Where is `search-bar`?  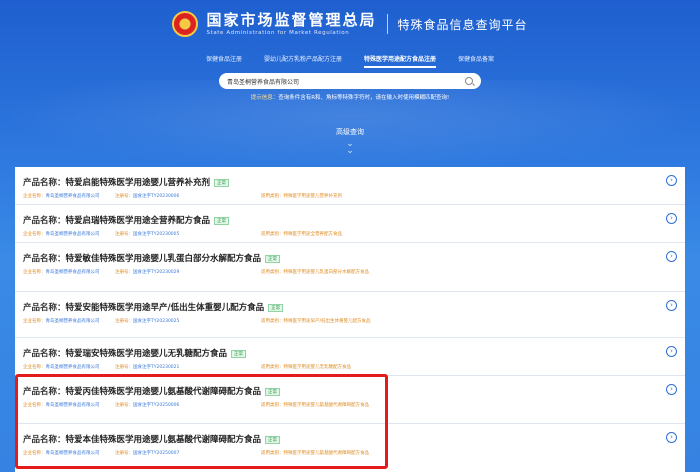 search-bar is located at coordinates (350, 81).